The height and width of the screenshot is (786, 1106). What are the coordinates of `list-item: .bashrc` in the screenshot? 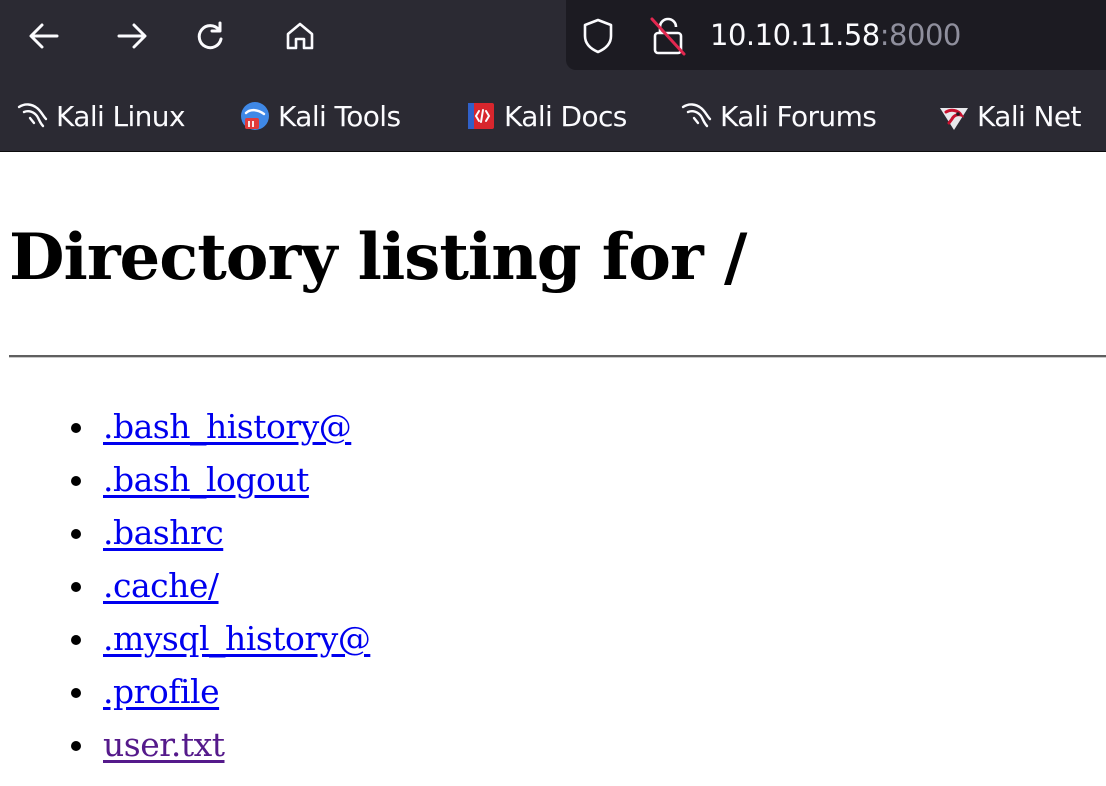 It's located at (185, 532).